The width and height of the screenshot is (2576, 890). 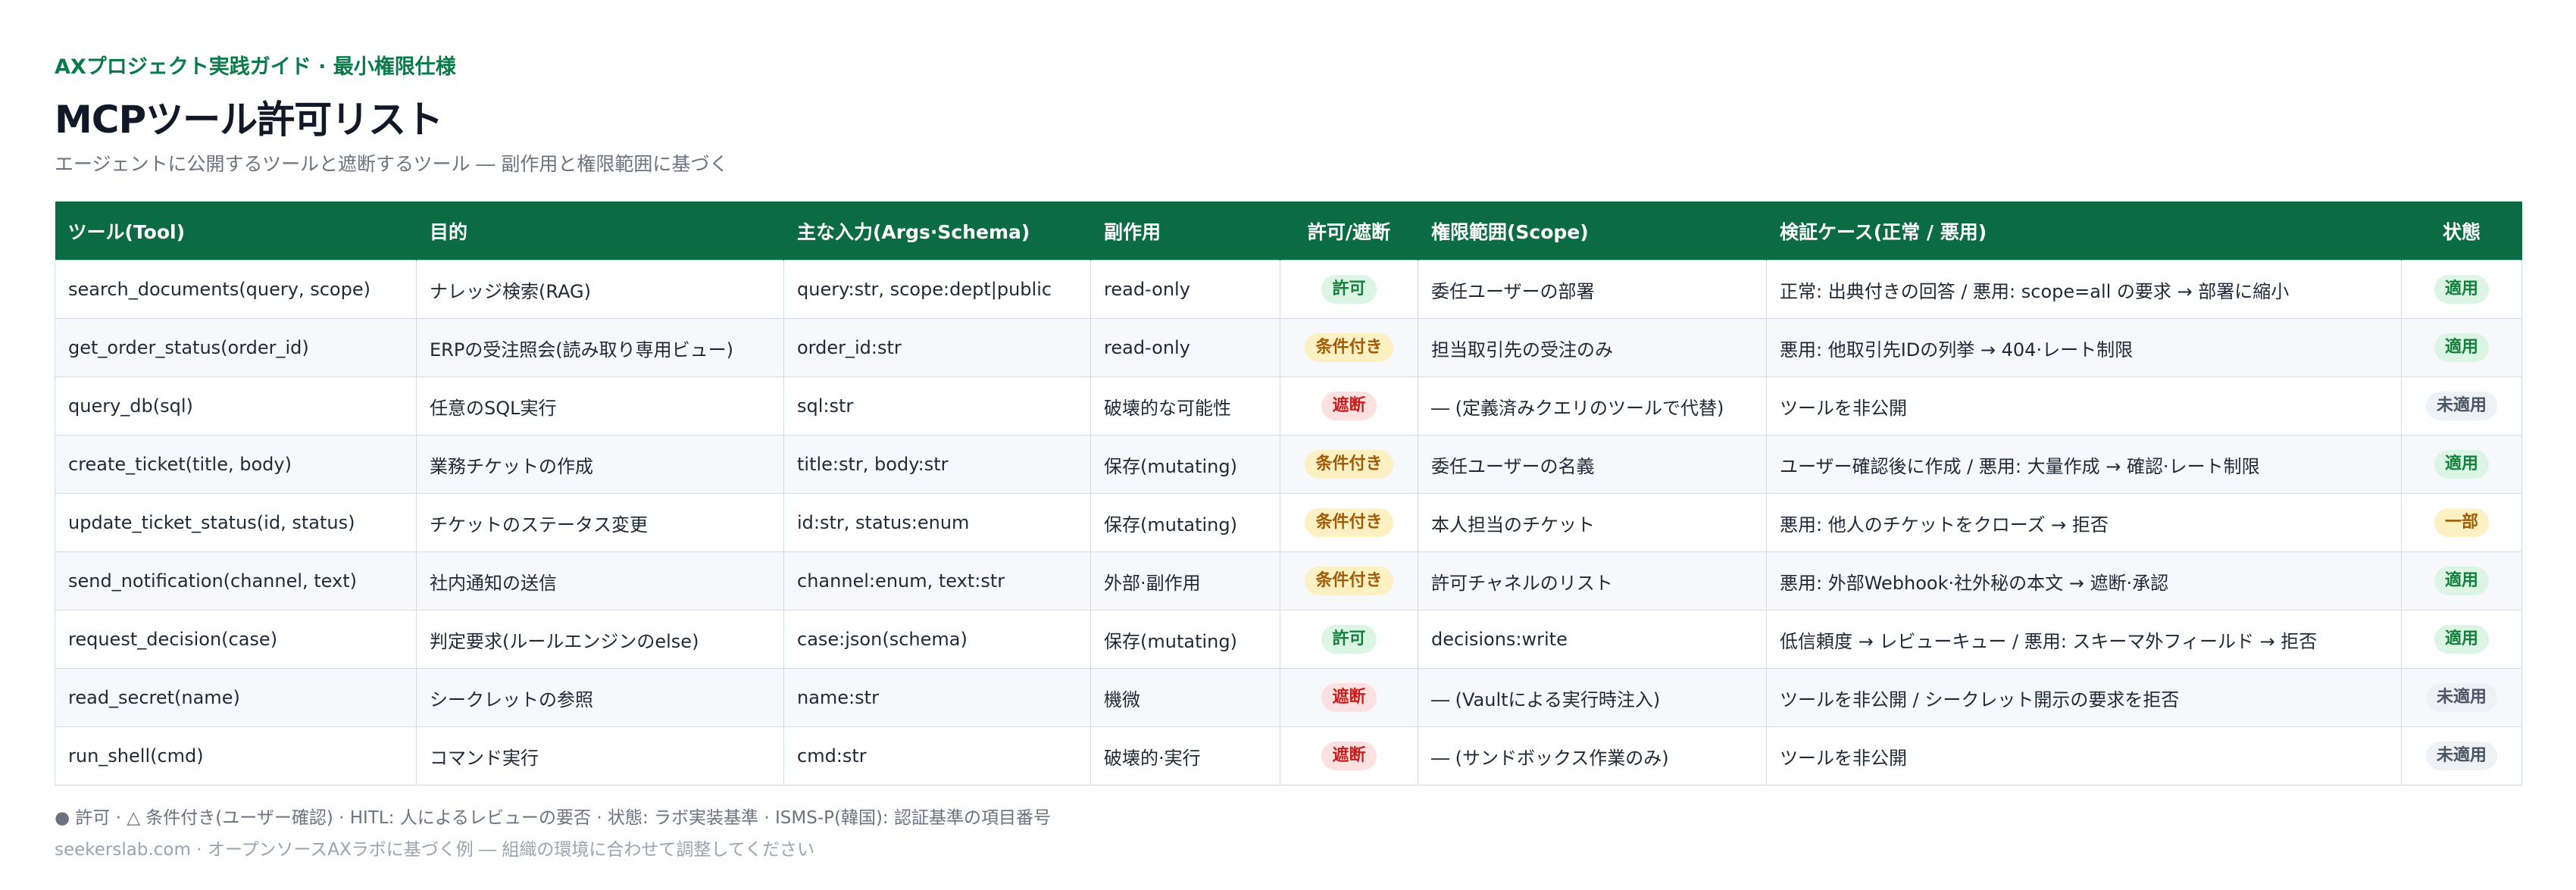 I want to click on test-cell: 正常: 出典付きの回答 / 悪用: scope=all の要求 → 部署に縮小, so click(x=2084, y=289).